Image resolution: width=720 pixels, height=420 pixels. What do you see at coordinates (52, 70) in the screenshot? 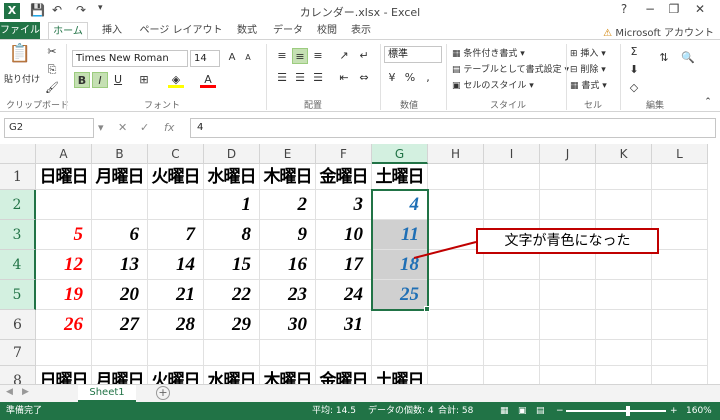
I see `copy-icon: ⎘` at bounding box center [52, 70].